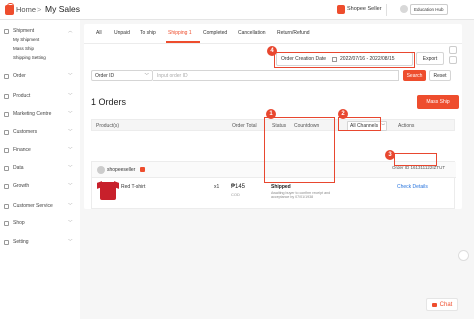 Image resolution: width=474 pixels, height=319 pixels. Describe the element at coordinates (99, 33) in the screenshot. I see `tab-all: All` at that location.